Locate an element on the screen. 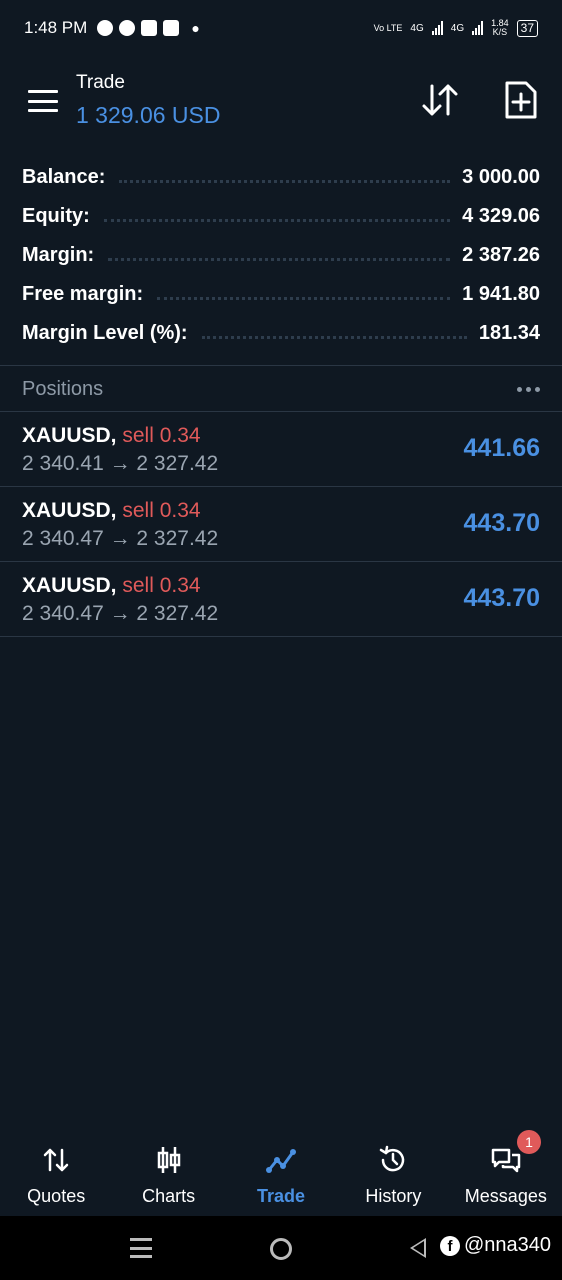 The height and width of the screenshot is (1280, 562). nav-label: History is located at coordinates (393, 1196).